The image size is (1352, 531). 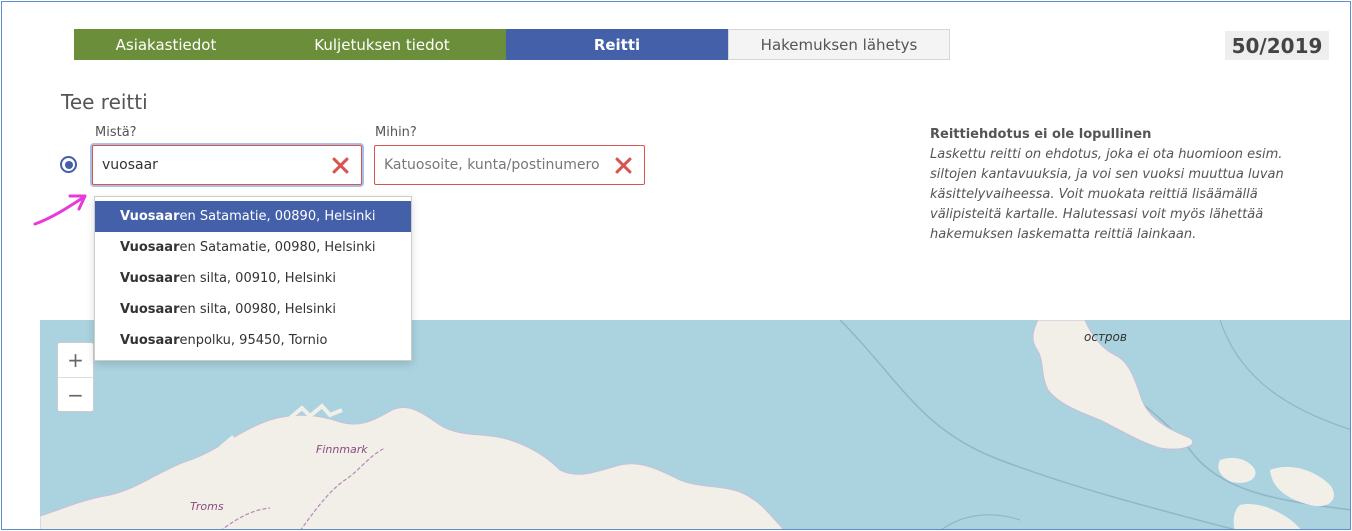 What do you see at coordinates (623, 165) in the screenshot?
I see `clear-to-icon` at bounding box center [623, 165].